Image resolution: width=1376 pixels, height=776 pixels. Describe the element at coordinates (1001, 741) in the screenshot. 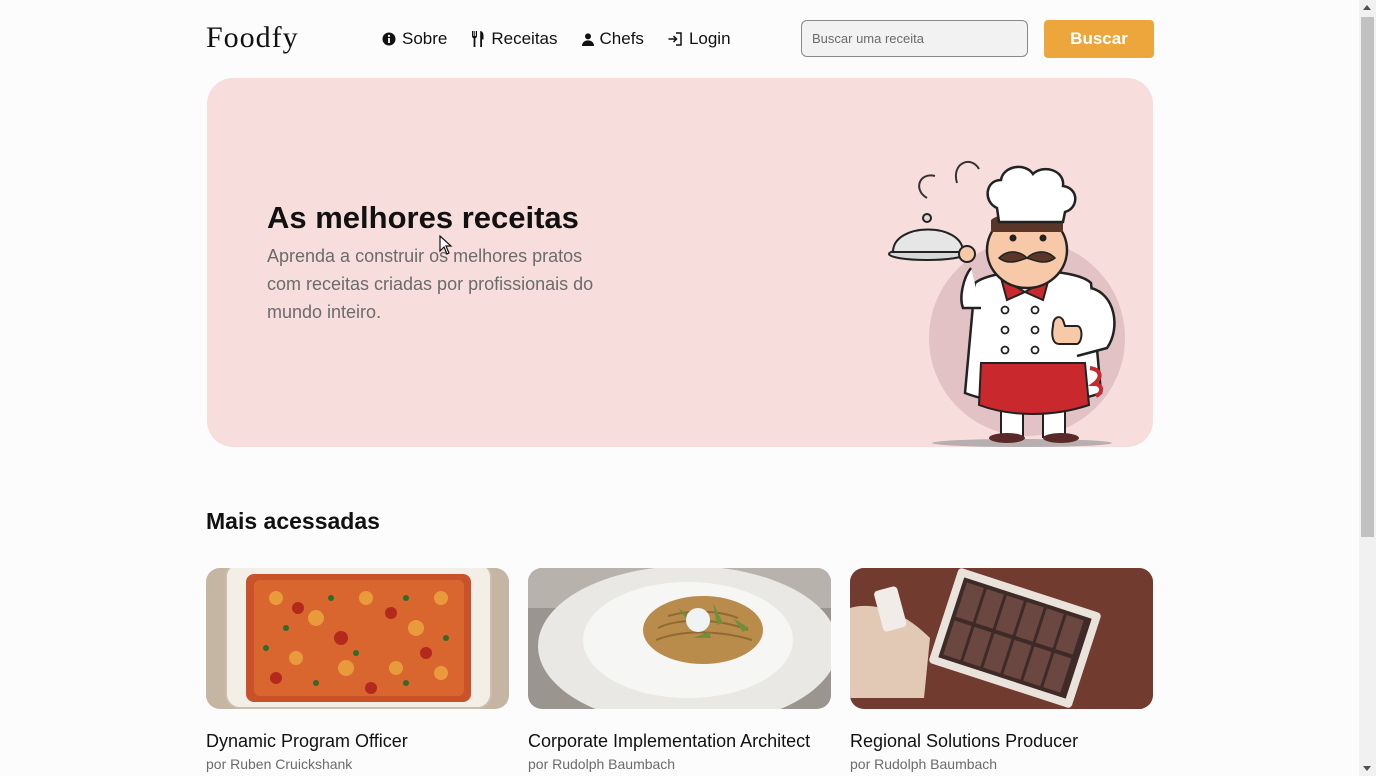

I see `recipe-name: Regional Solutions Producer` at that location.